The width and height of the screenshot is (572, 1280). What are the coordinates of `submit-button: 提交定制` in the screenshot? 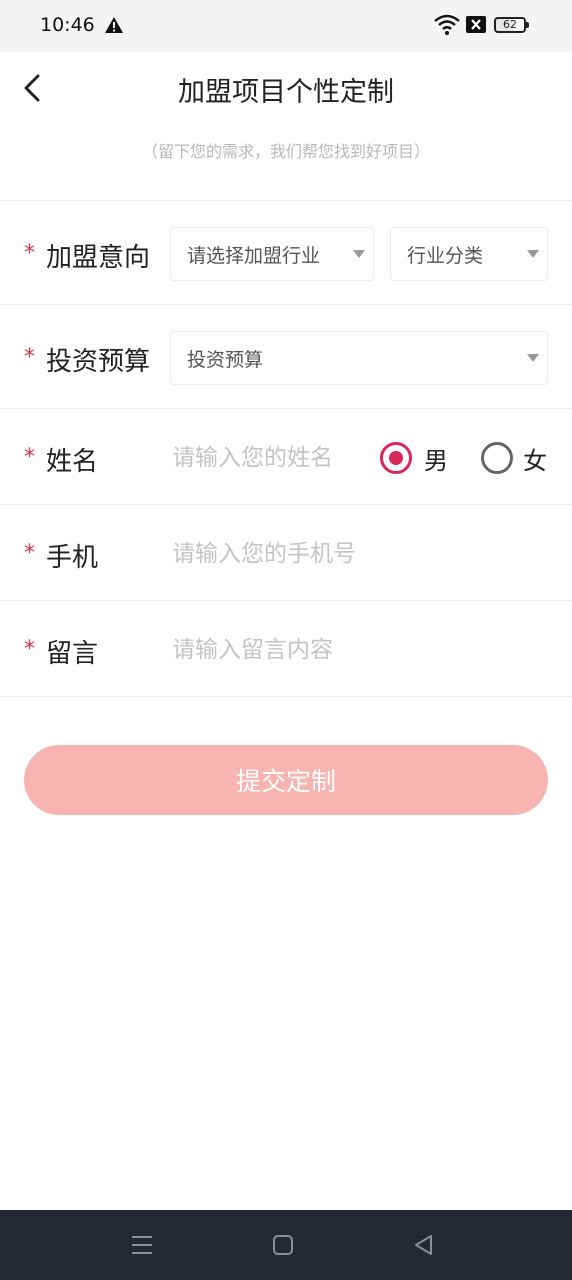 It's located at (286, 780).